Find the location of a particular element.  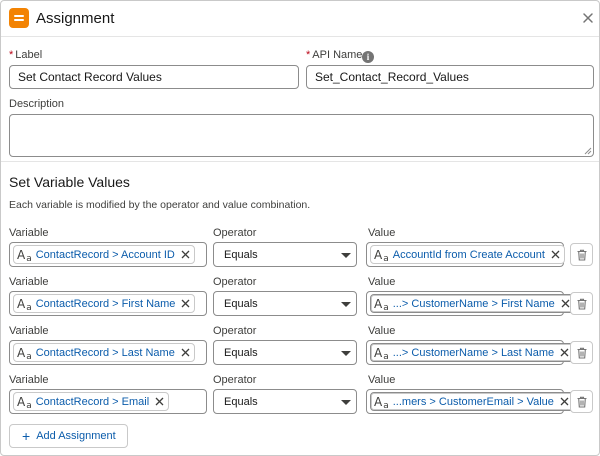

info-icon: i is located at coordinates (368, 57).